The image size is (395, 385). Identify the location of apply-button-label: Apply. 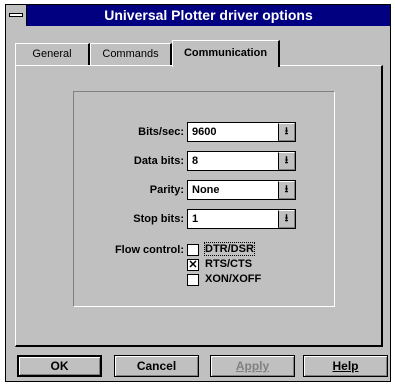
(252, 366).